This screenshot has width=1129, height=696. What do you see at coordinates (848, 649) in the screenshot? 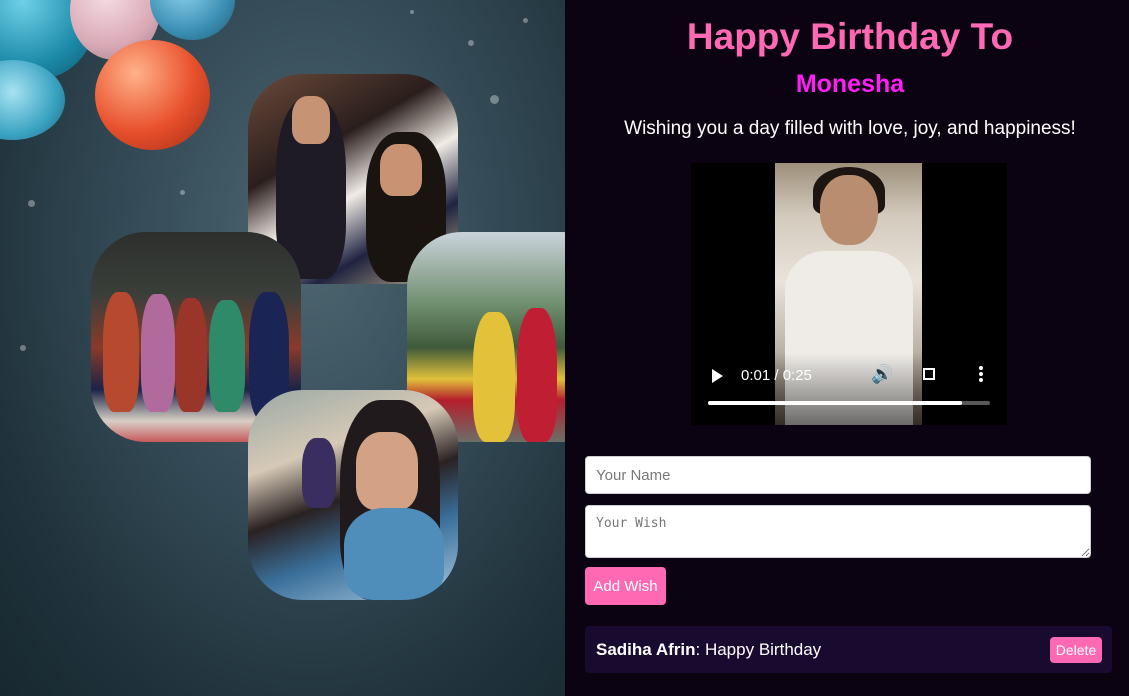
I see `wish-list-item: Sadiha Afrin: Happy Birthday Delete` at bounding box center [848, 649].